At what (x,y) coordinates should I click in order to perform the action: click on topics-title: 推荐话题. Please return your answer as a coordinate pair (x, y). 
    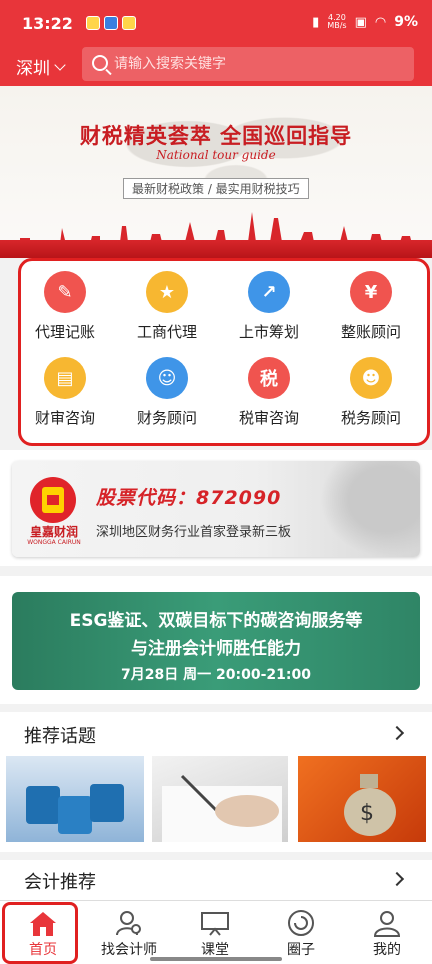
    Looking at the image, I should click on (60, 736).